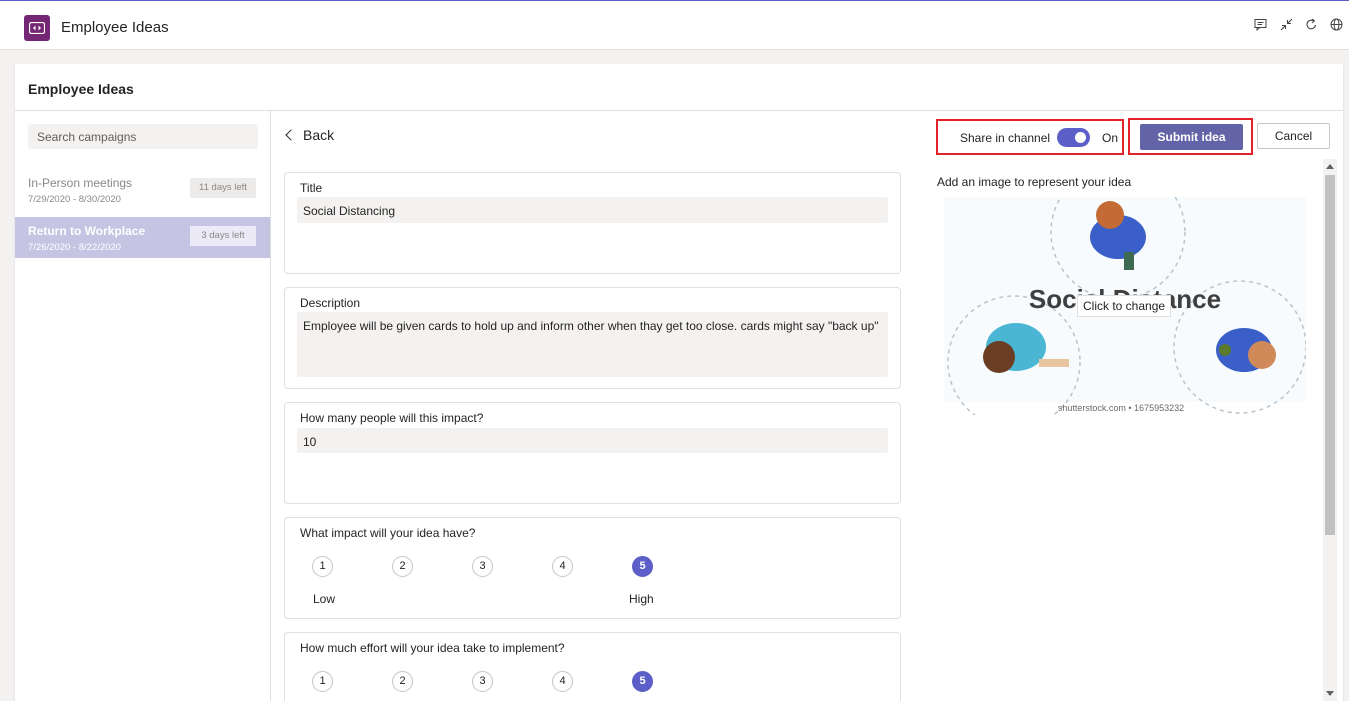 The image size is (1349, 701). What do you see at coordinates (322, 681) in the screenshot?
I see `effort-rating-1: 1` at bounding box center [322, 681].